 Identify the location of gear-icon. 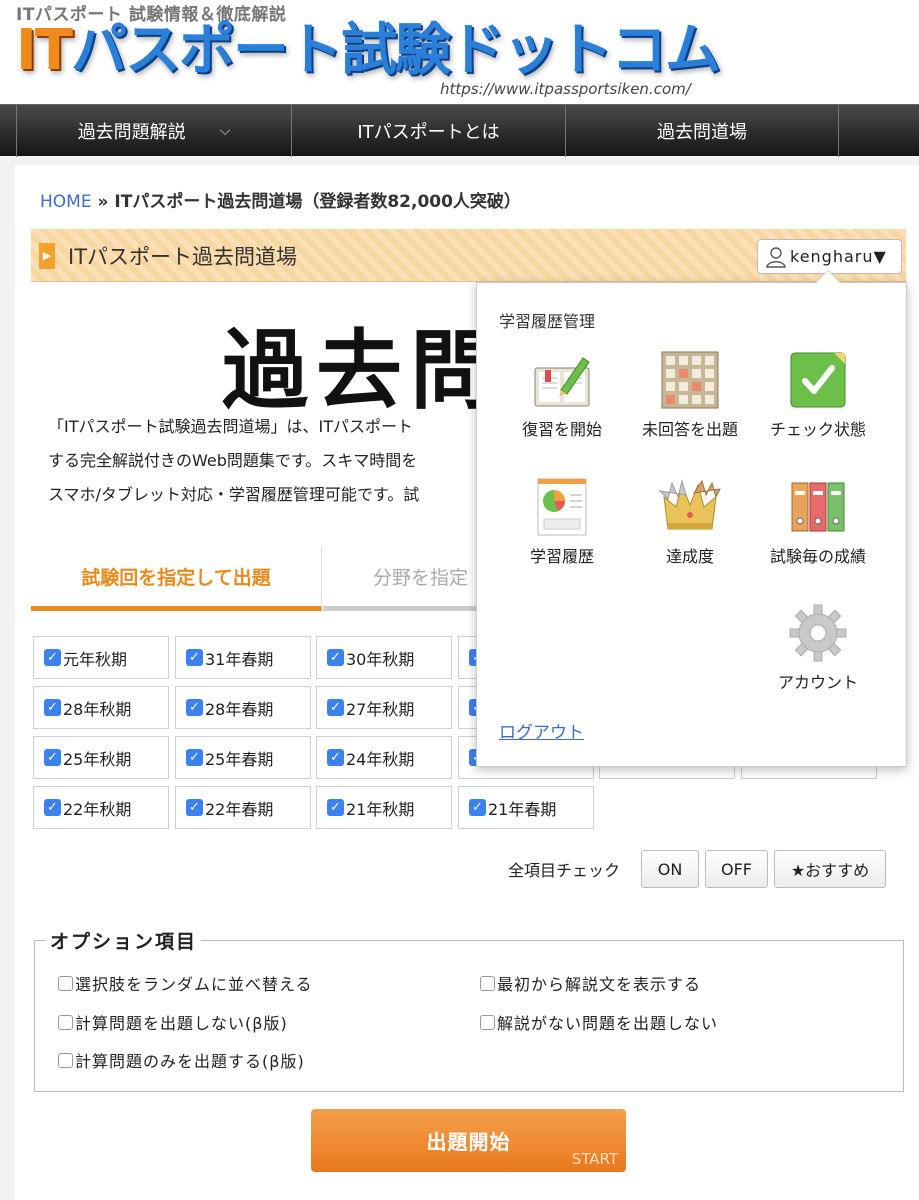
(818, 633).